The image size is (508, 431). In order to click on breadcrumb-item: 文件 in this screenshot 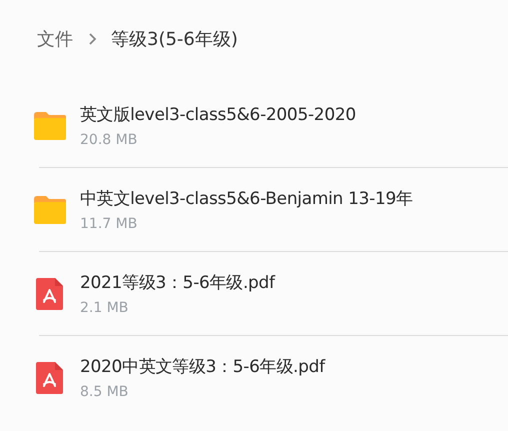, I will do `click(55, 39)`.